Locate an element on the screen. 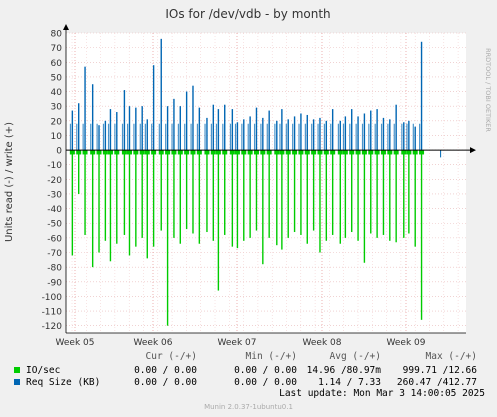 This screenshot has width=497, height=417. x-tick-labels: Week 05 Week 06 Week 07 Week 08 Week 09 is located at coordinates (241, 343).